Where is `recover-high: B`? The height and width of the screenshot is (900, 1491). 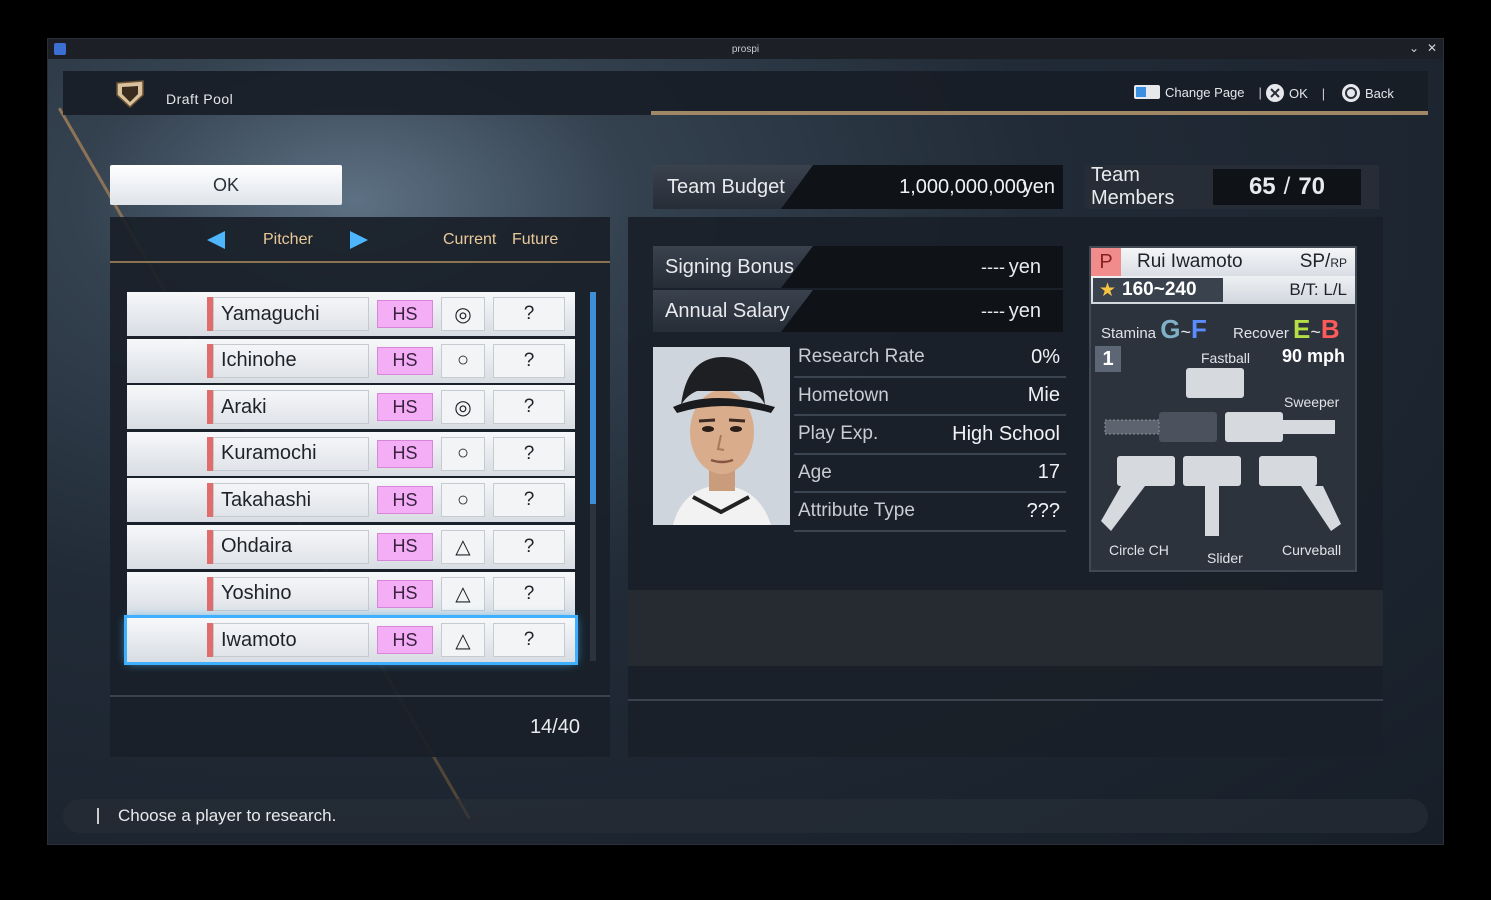 recover-high: B is located at coordinates (1330, 329).